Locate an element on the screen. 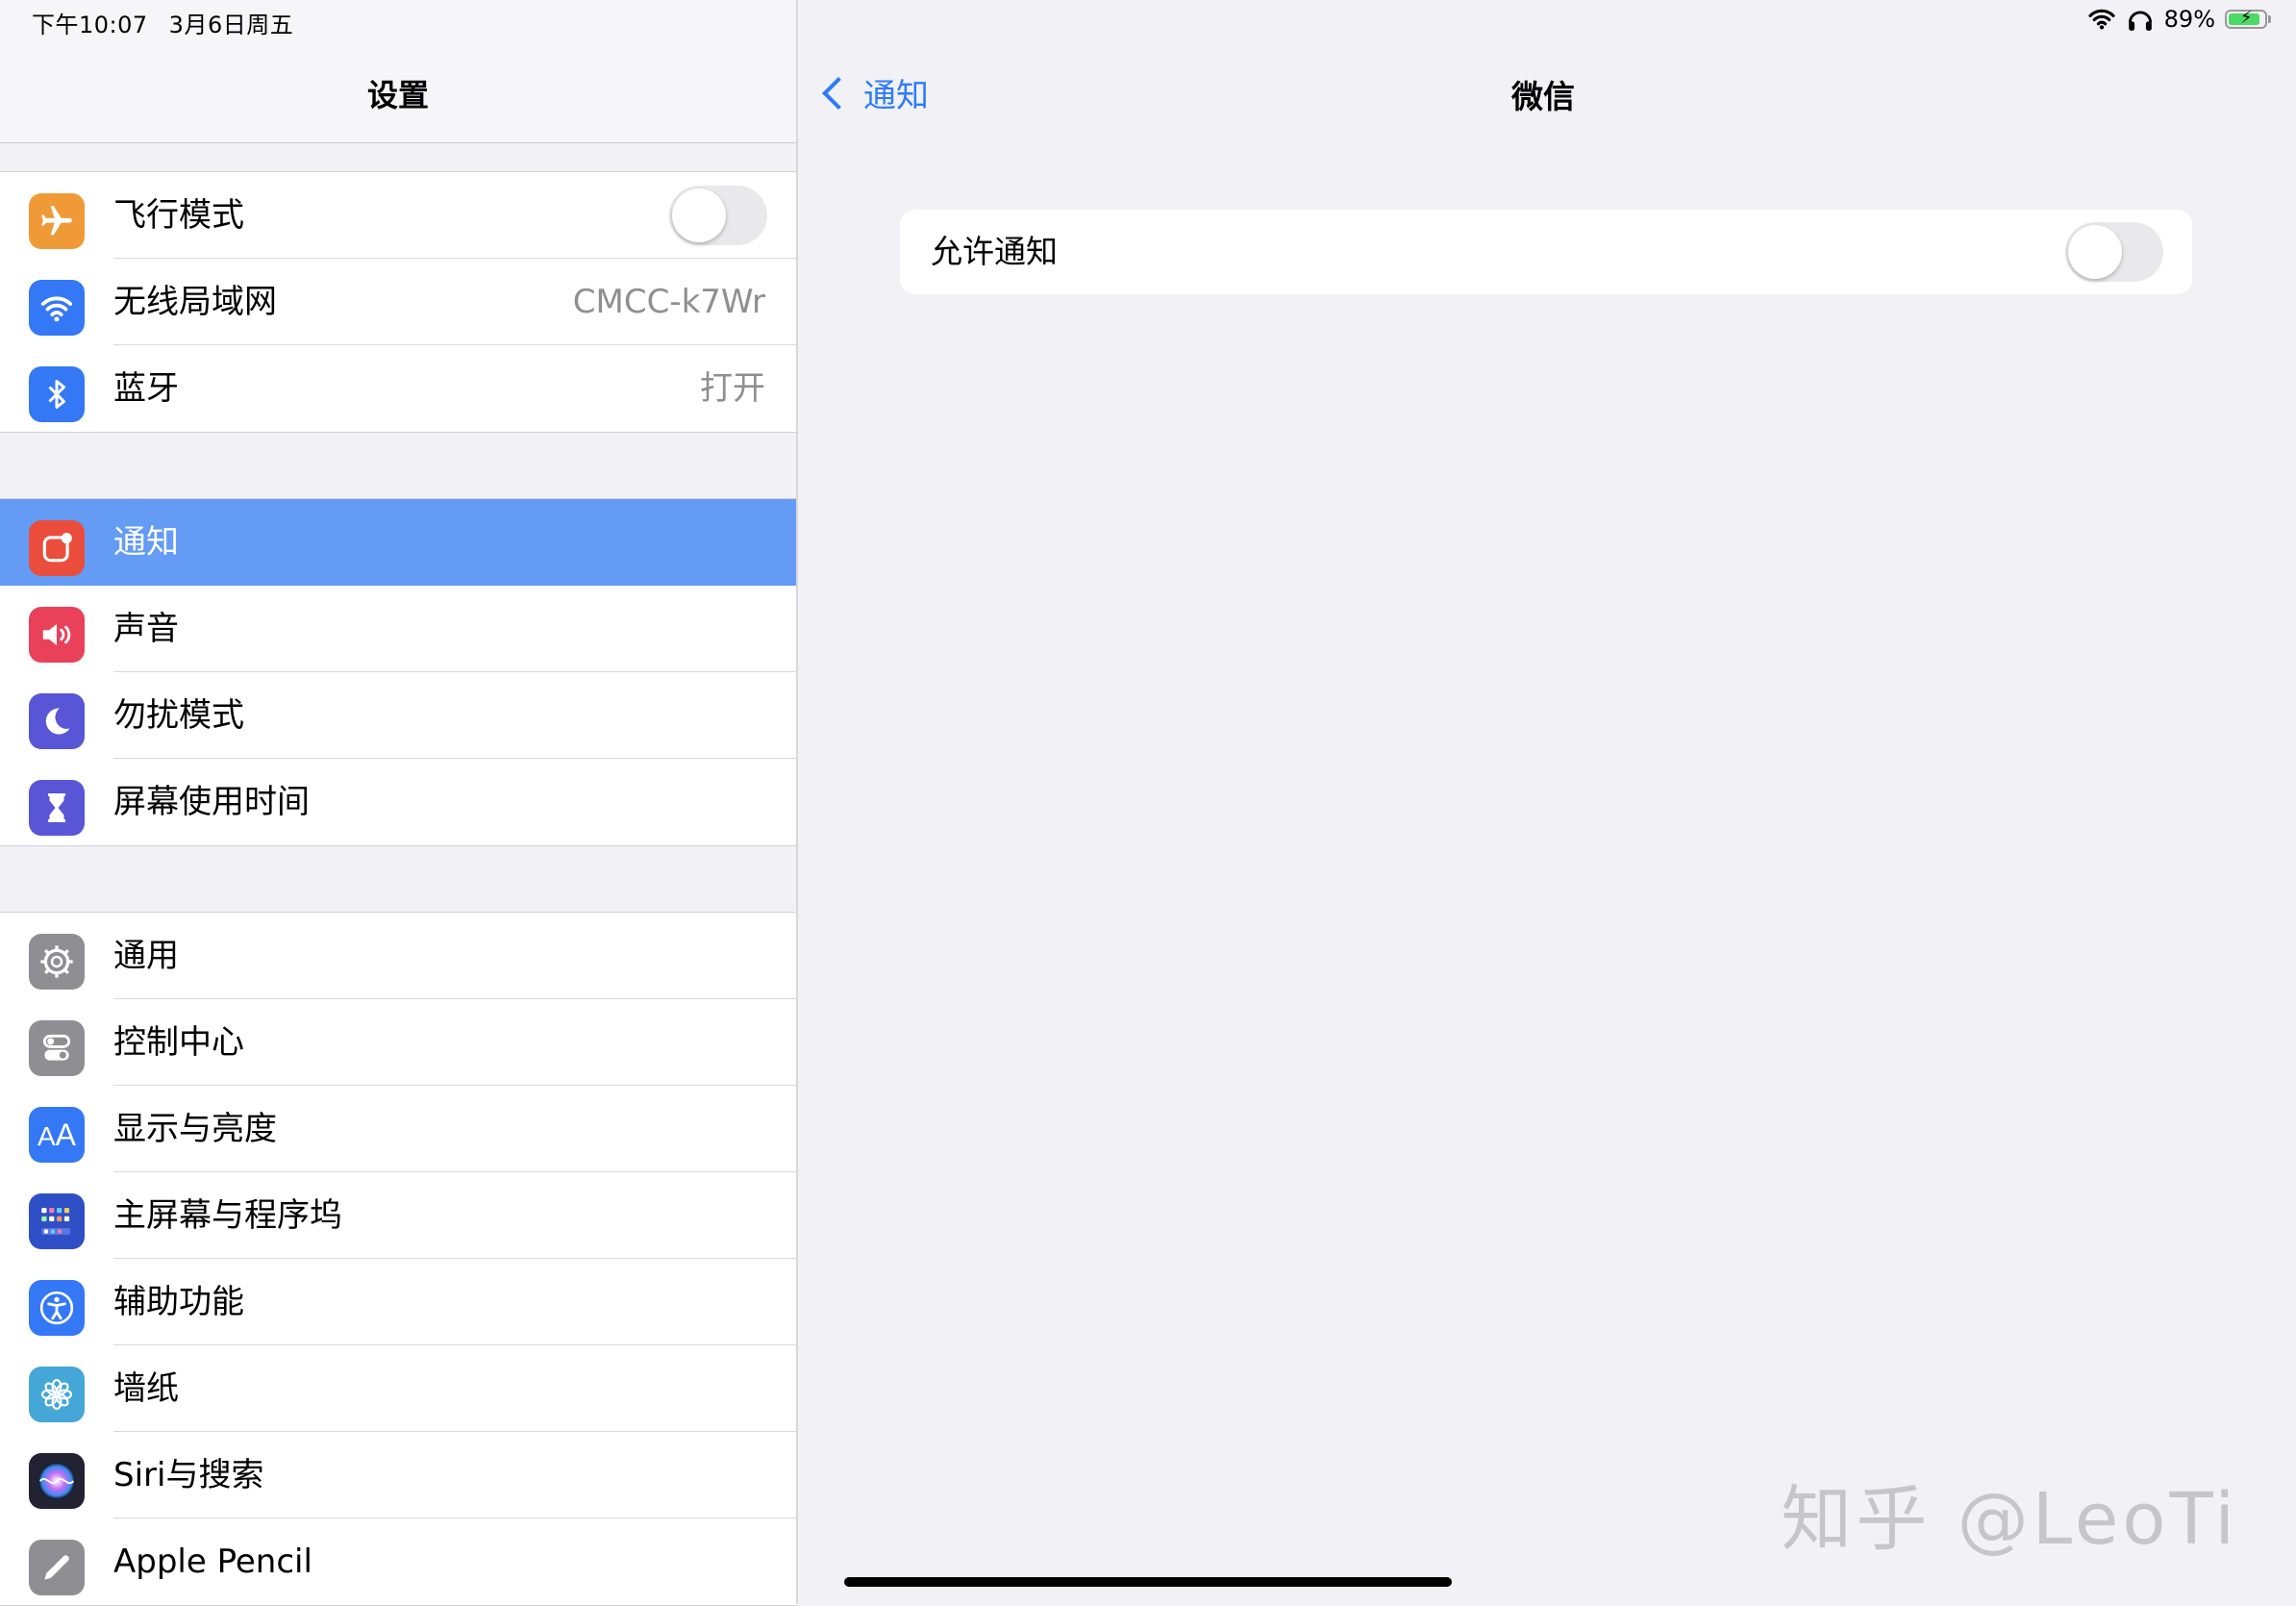 This screenshot has width=2296, height=1606. sidebar-item-wallpaper: 墙纸 is located at coordinates (398, 1388).